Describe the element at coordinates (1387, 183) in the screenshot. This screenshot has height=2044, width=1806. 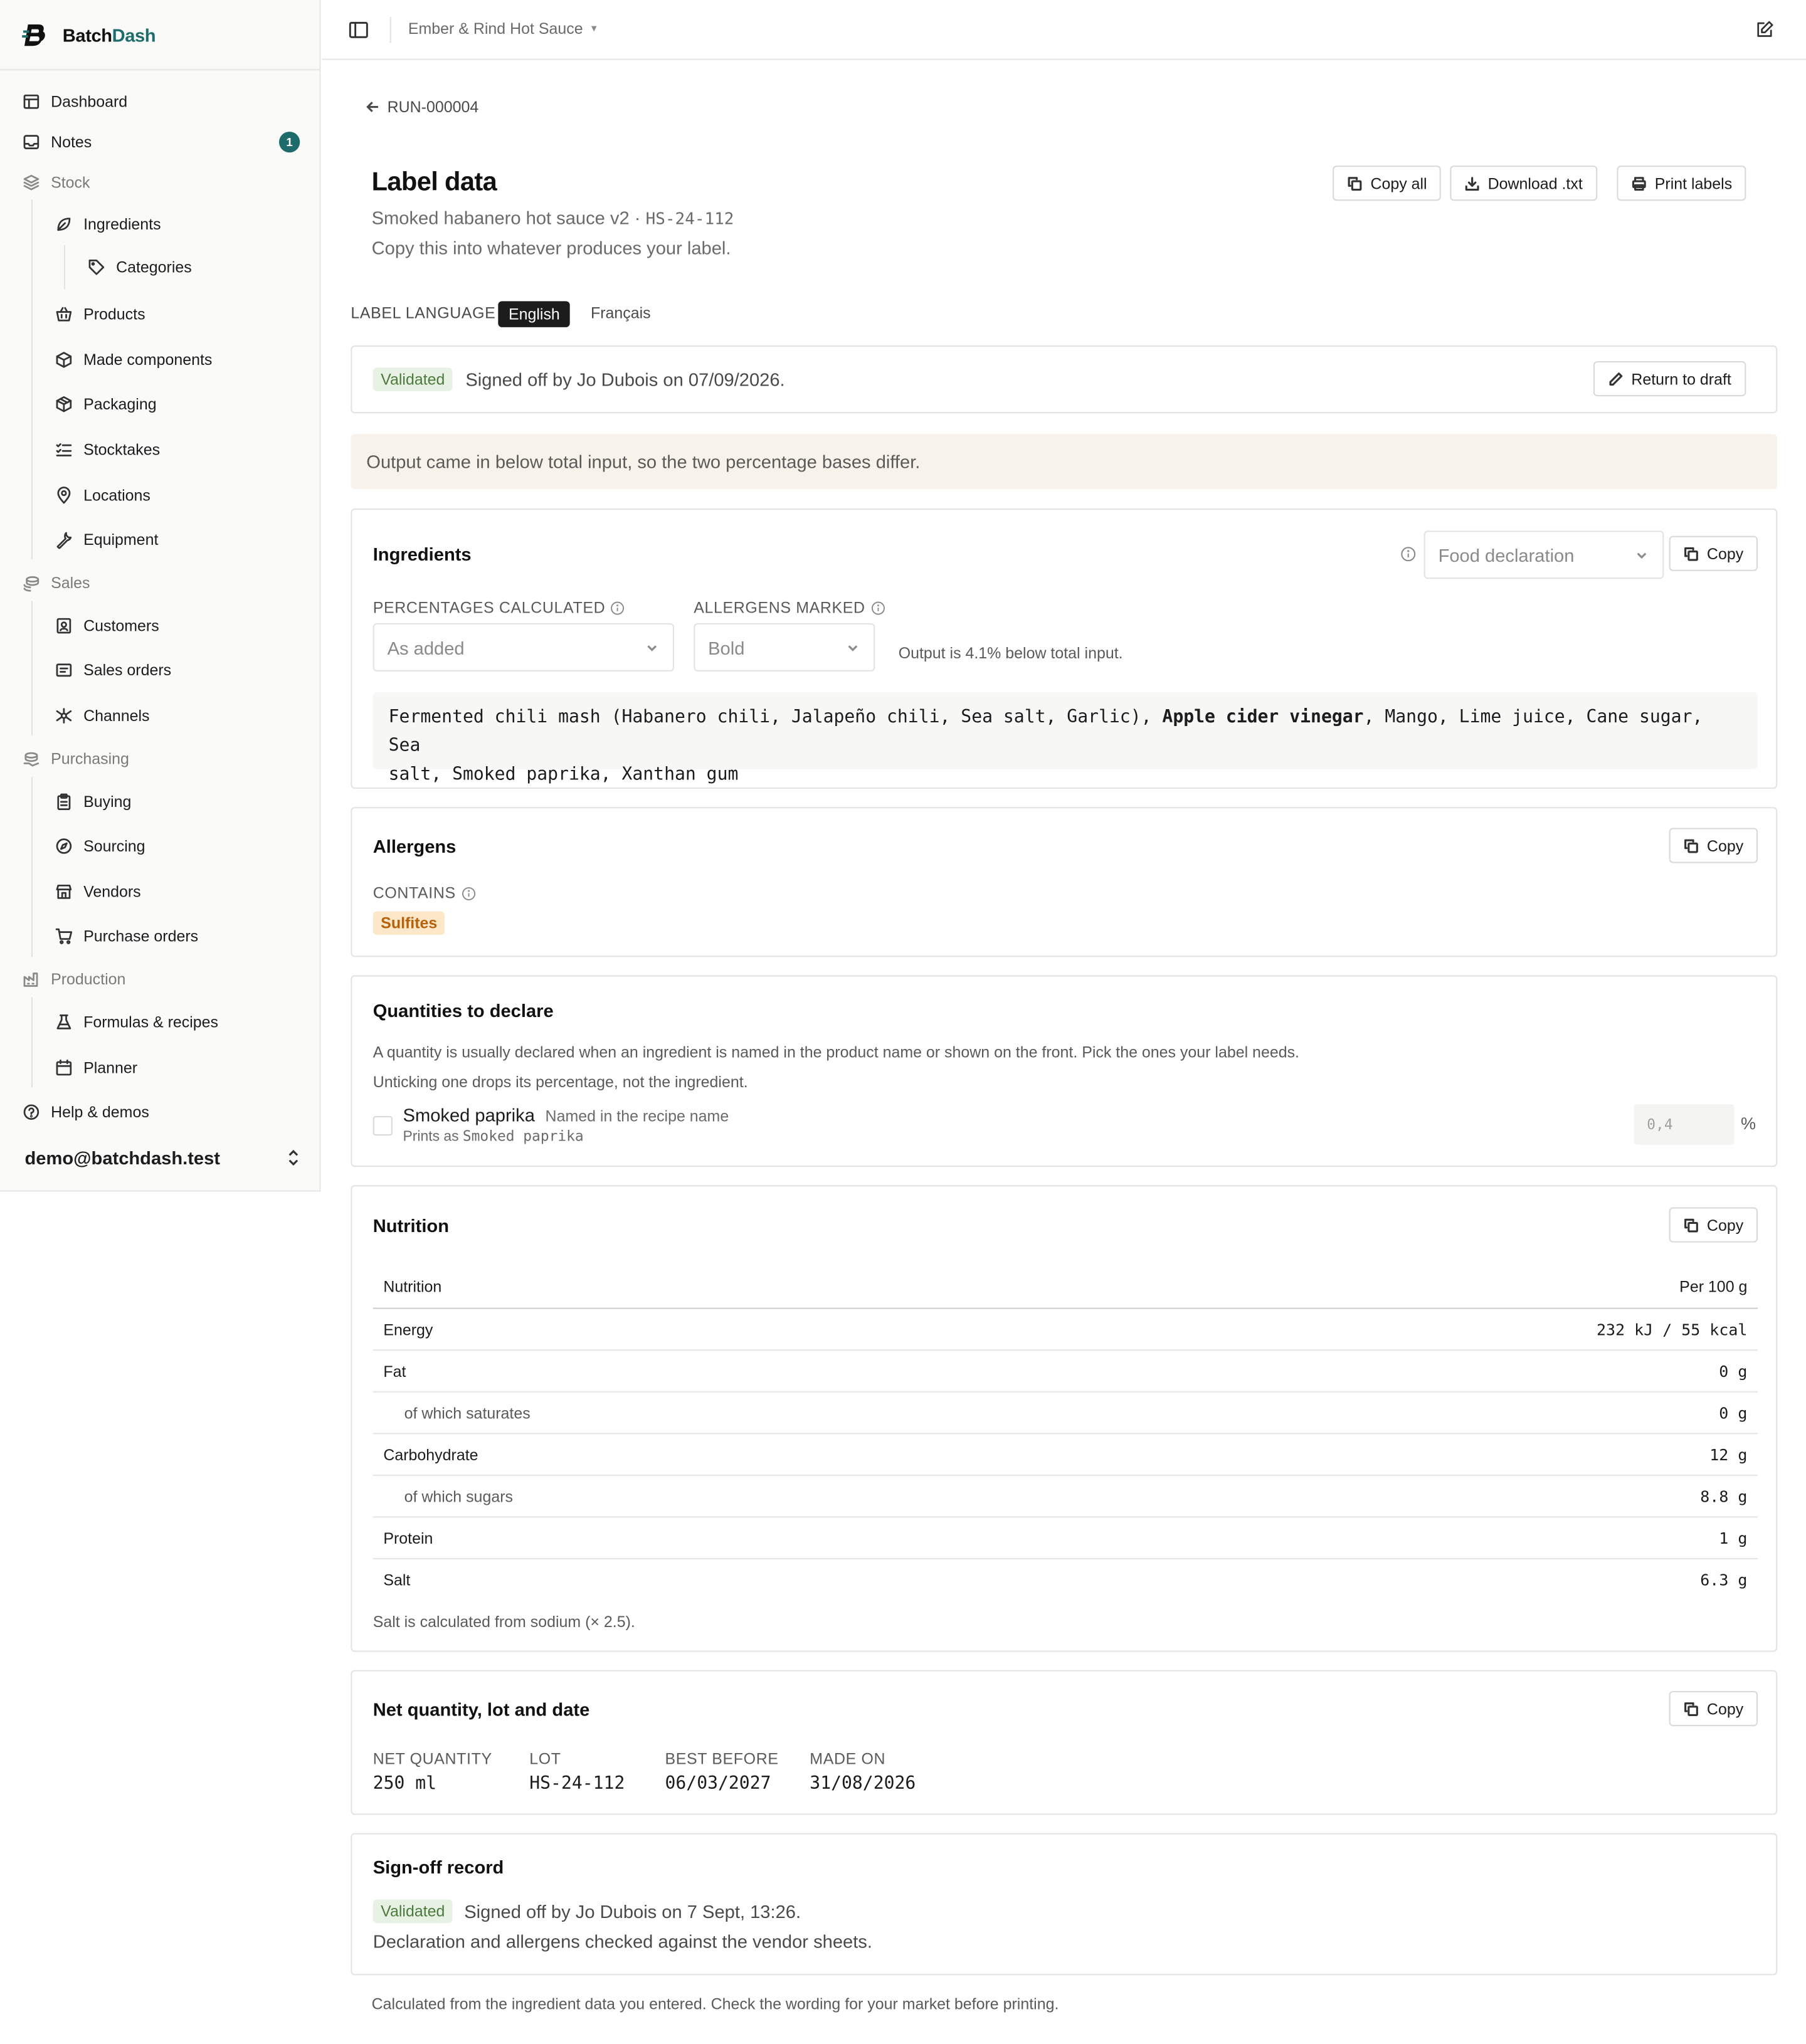
I see `copy-all-button: Copy all` at that location.